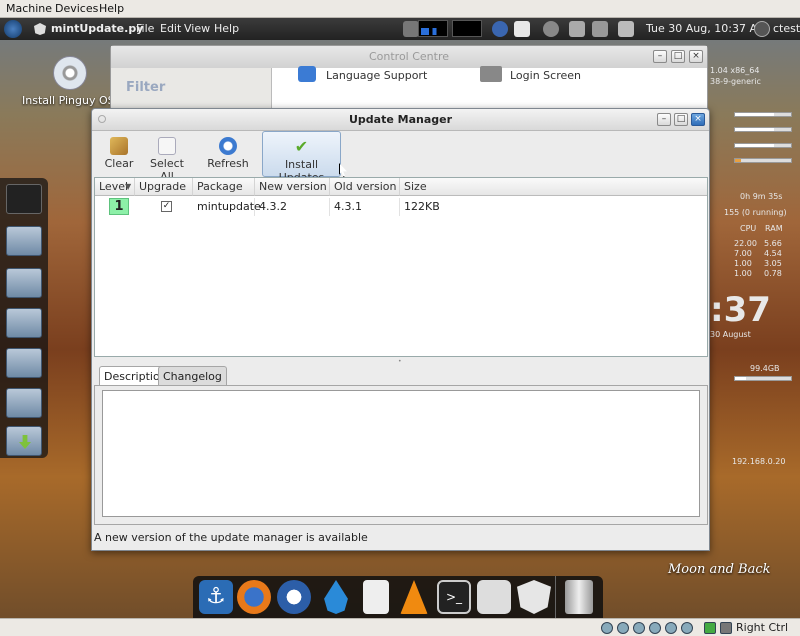 This screenshot has width=800, height=636. What do you see at coordinates (522, 29) in the screenshot?
I see `clipboard-icon` at bounding box center [522, 29].